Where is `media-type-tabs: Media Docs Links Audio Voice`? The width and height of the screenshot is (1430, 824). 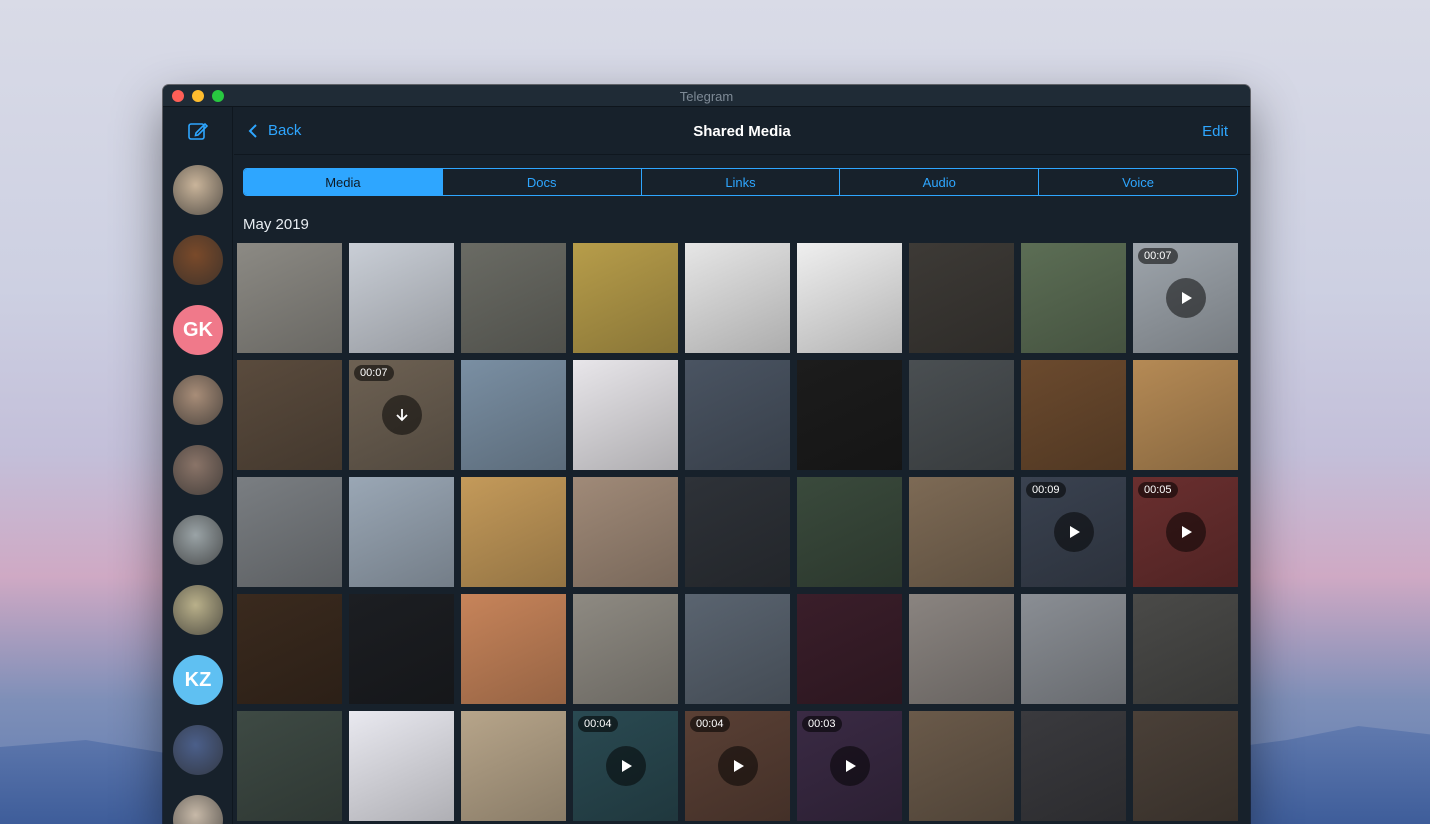 media-type-tabs: Media Docs Links Audio Voice is located at coordinates (740, 182).